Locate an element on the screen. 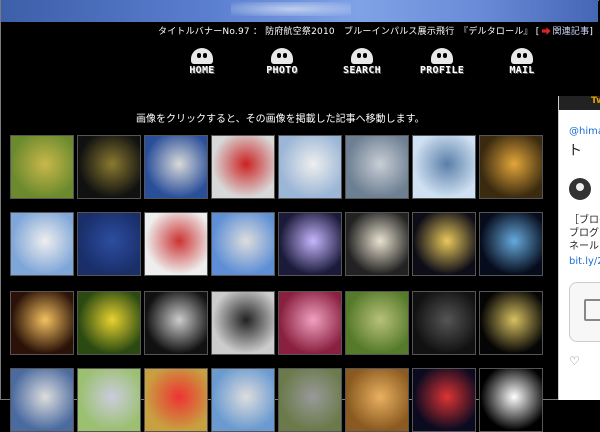 This screenshot has width=600, height=432. document-icon is located at coordinates (592, 310).